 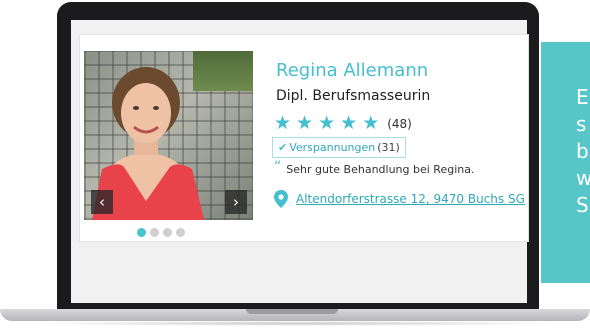 What do you see at coordinates (583, 178) in the screenshot?
I see `side-panel-line: w` at bounding box center [583, 178].